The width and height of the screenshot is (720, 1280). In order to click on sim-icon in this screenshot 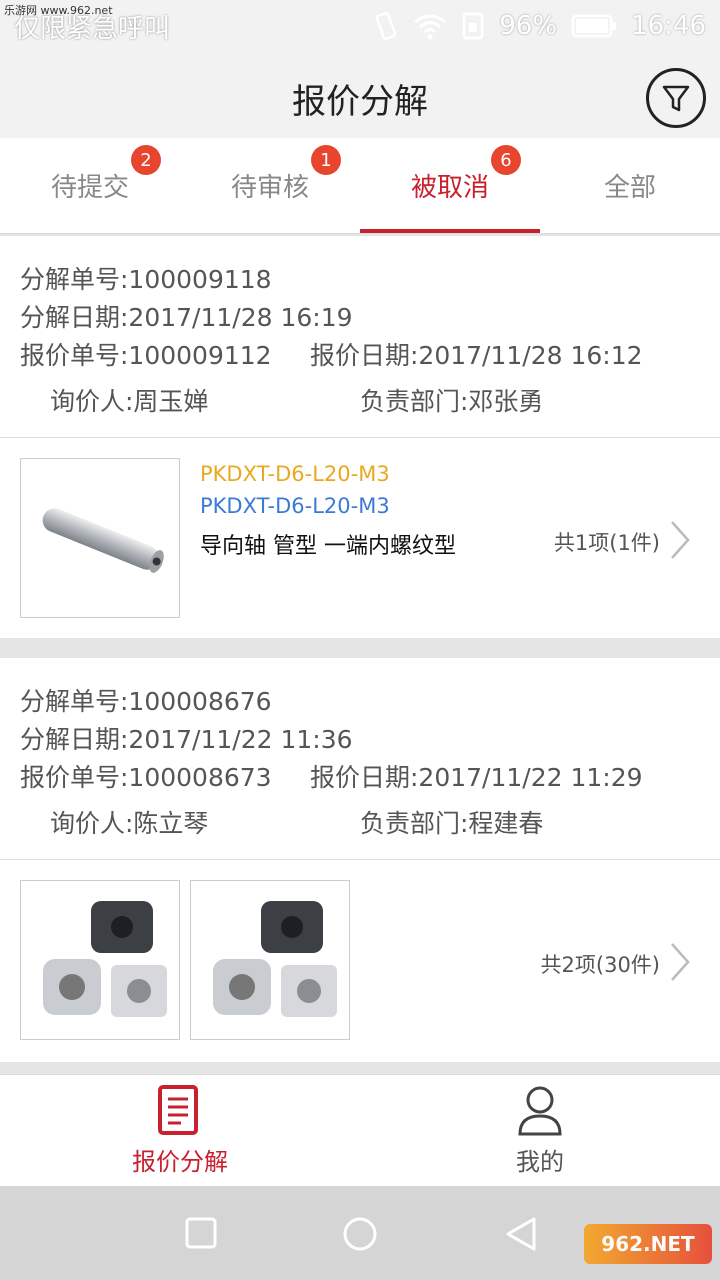, I will do `click(473, 26)`.